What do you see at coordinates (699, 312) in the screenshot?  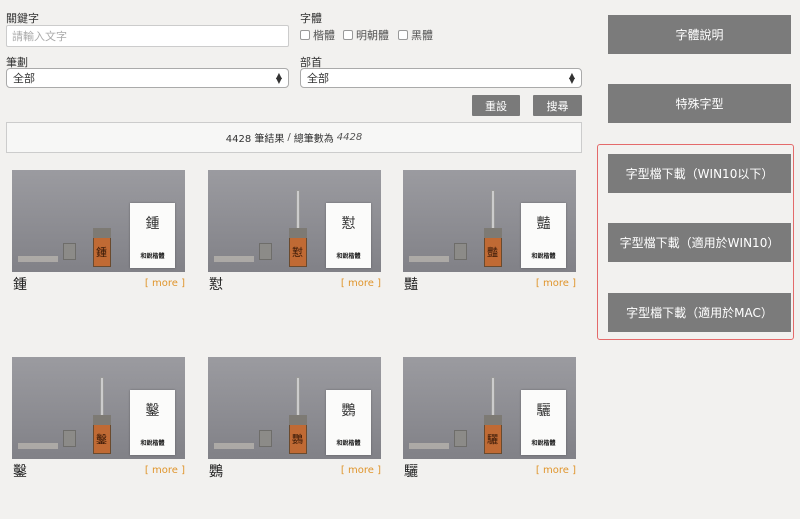 I see `download-mac-button: 字型檔下載（適用於MAC）` at bounding box center [699, 312].